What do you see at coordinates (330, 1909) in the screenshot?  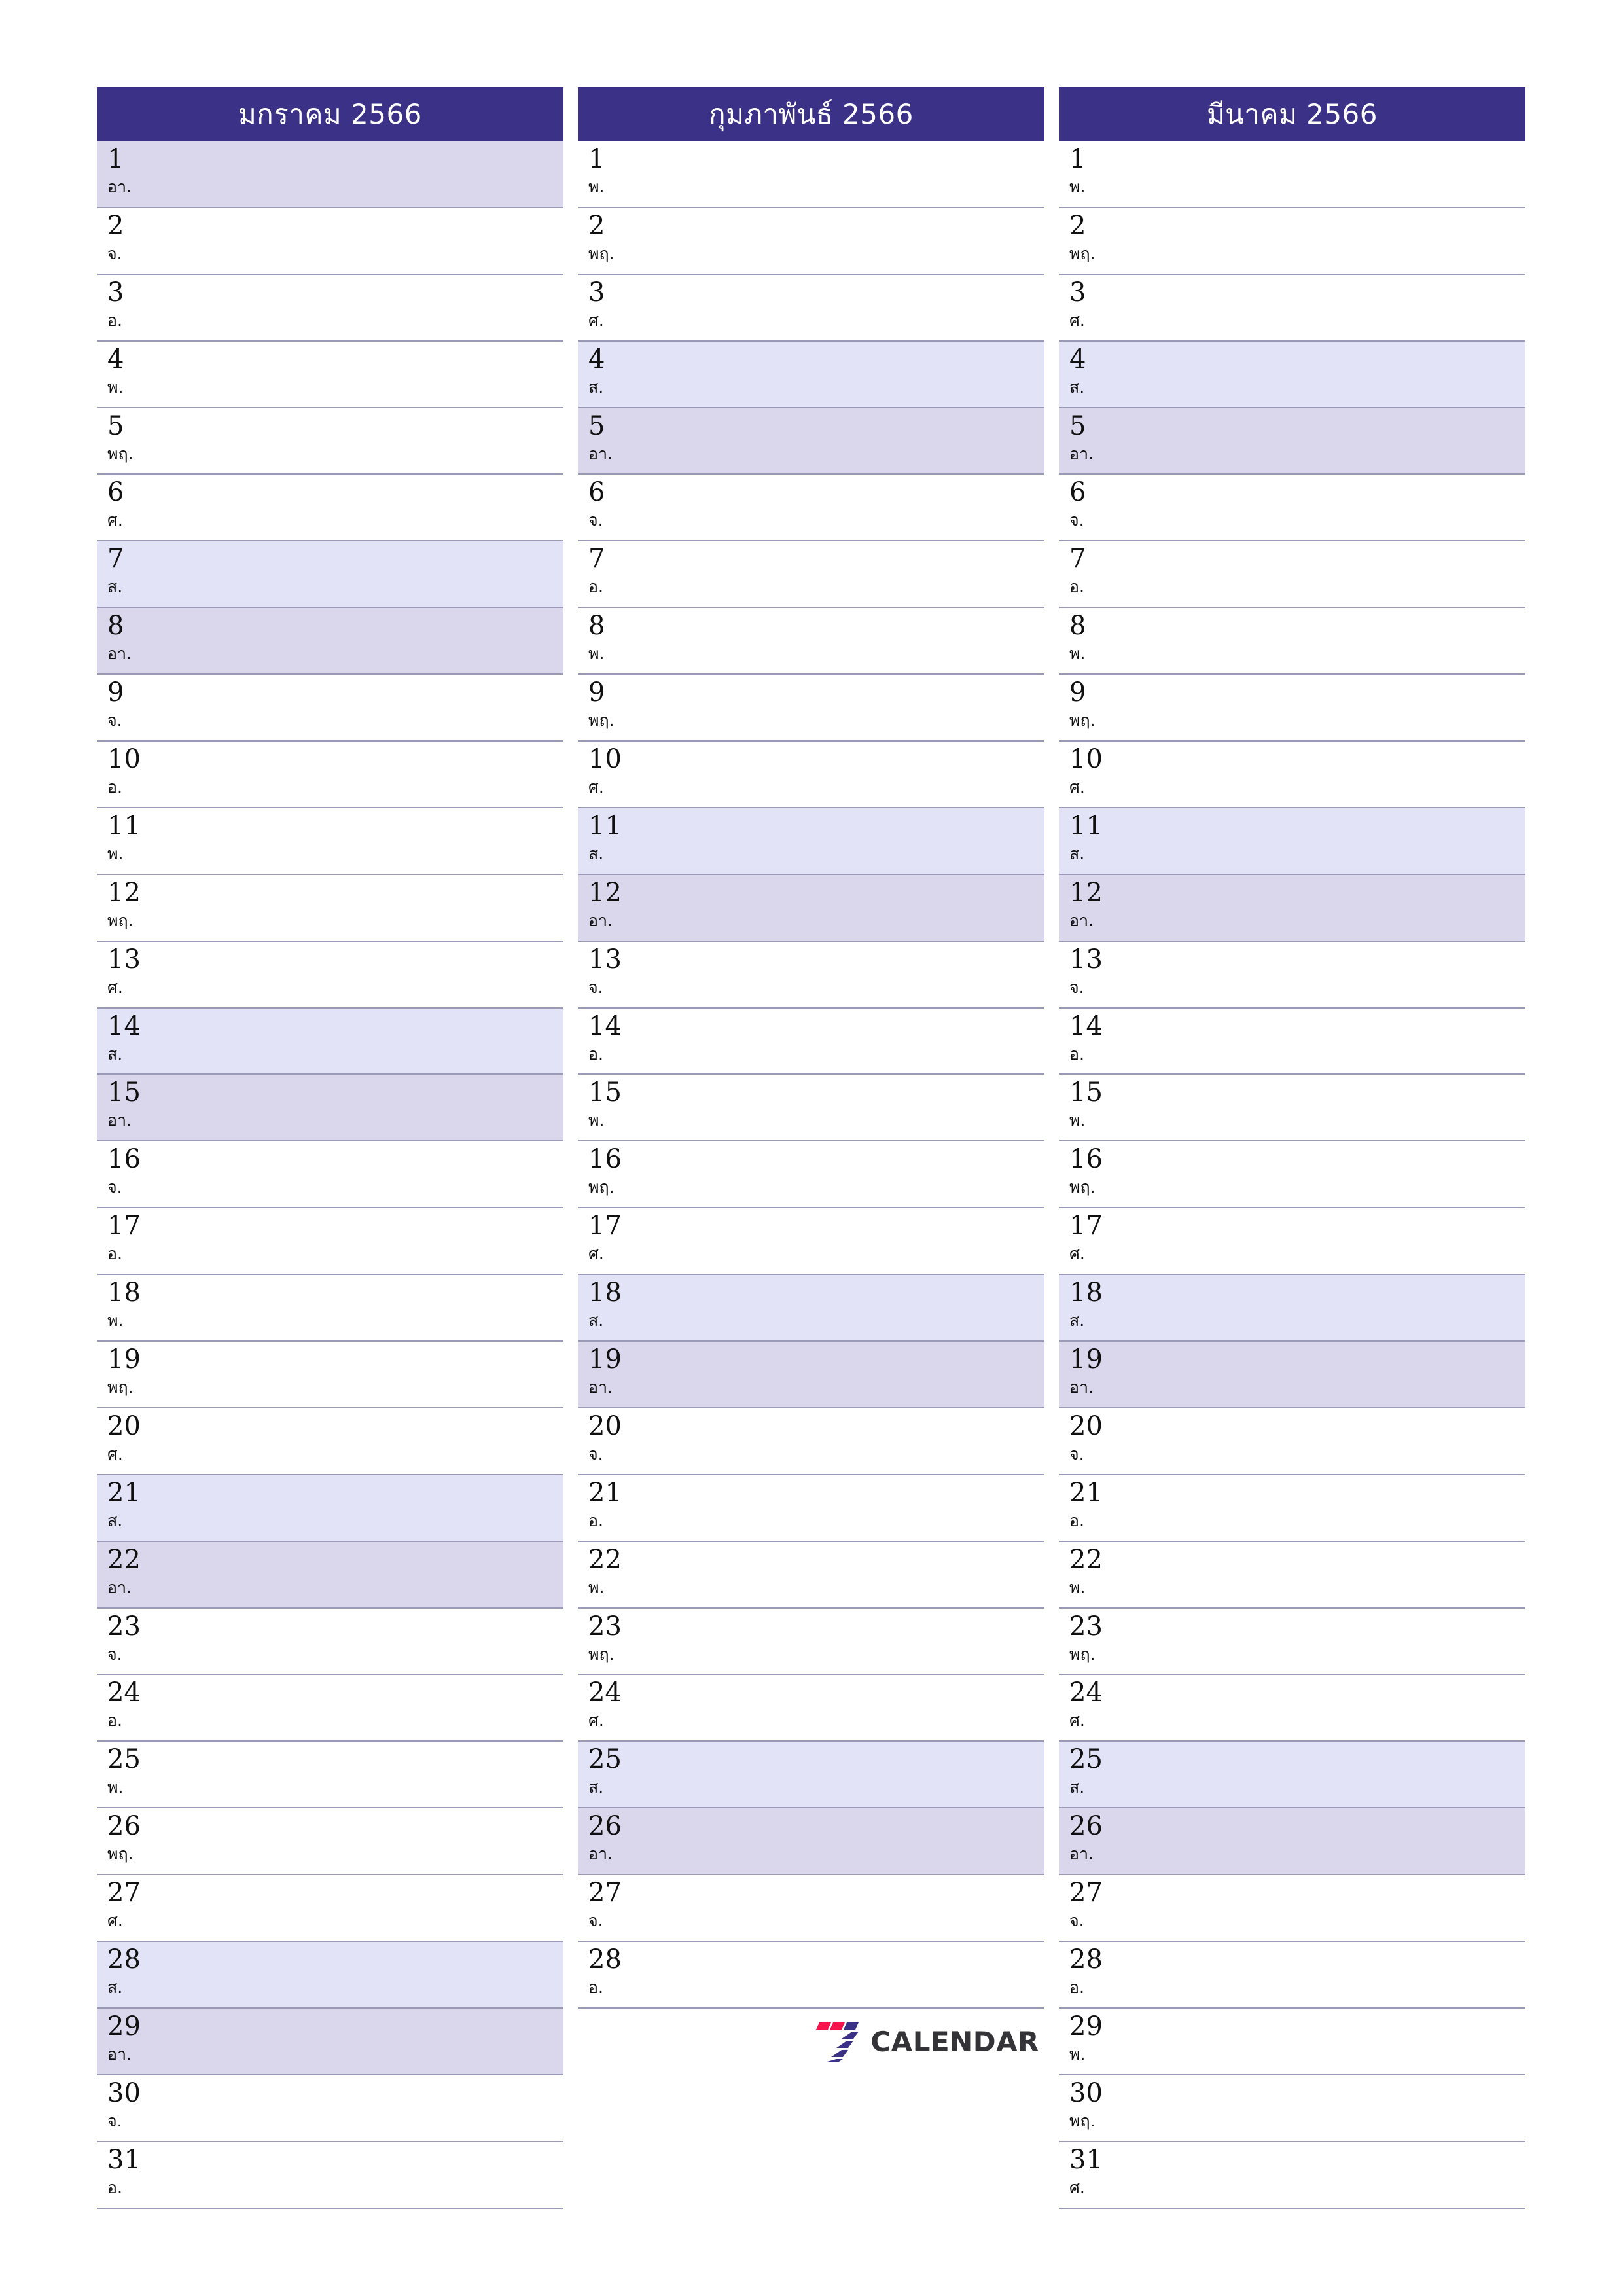 I see `day-row: 27 ศ.` at bounding box center [330, 1909].